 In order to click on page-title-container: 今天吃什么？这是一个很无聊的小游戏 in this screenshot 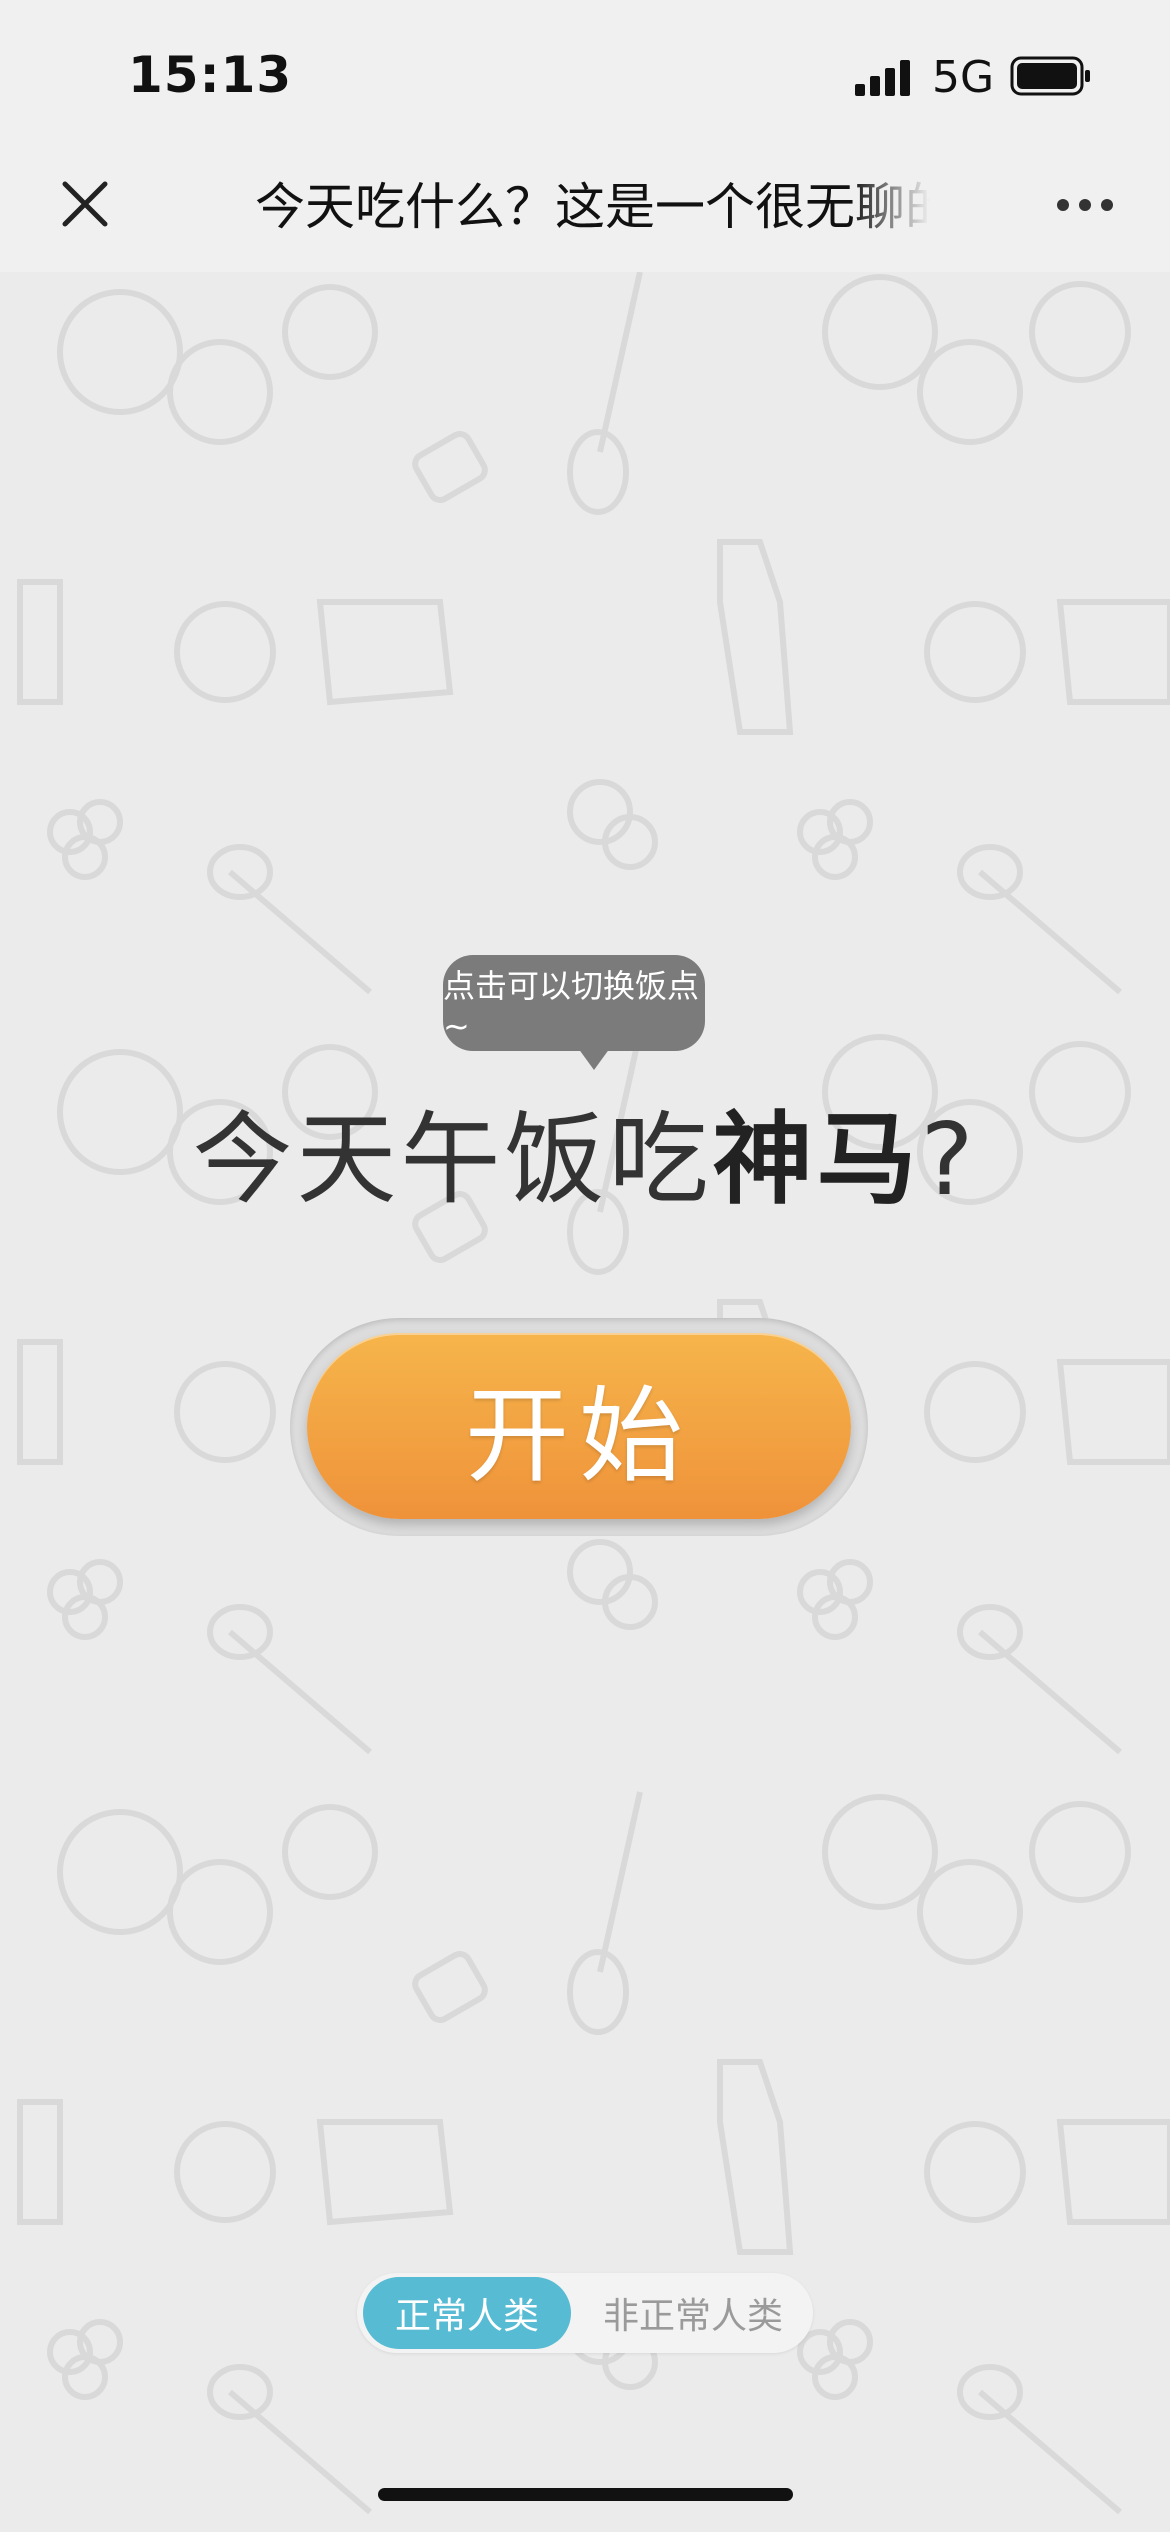, I will do `click(592, 209)`.